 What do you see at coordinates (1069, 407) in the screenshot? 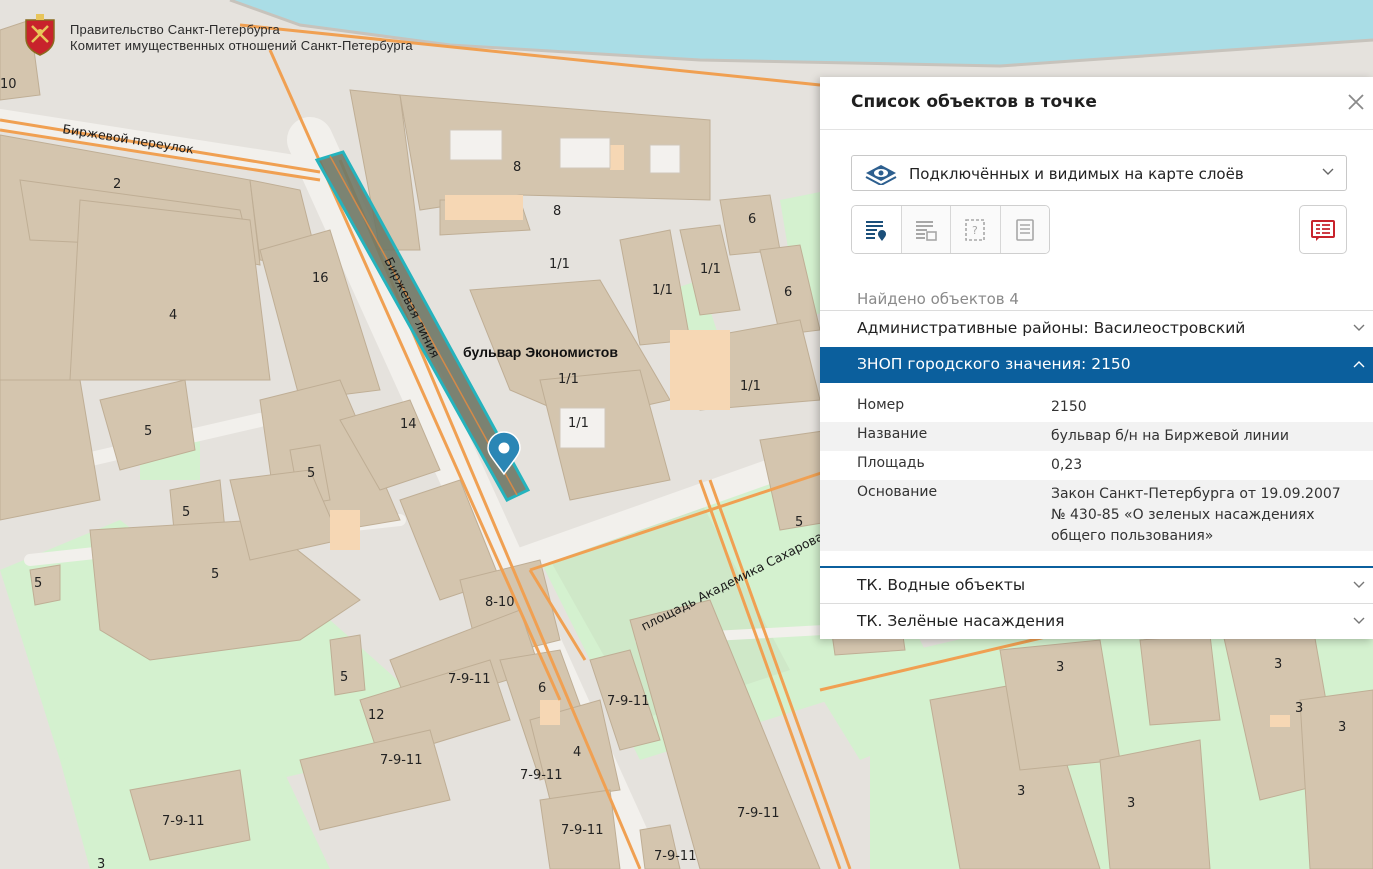
I see `property-value: 2150` at bounding box center [1069, 407].